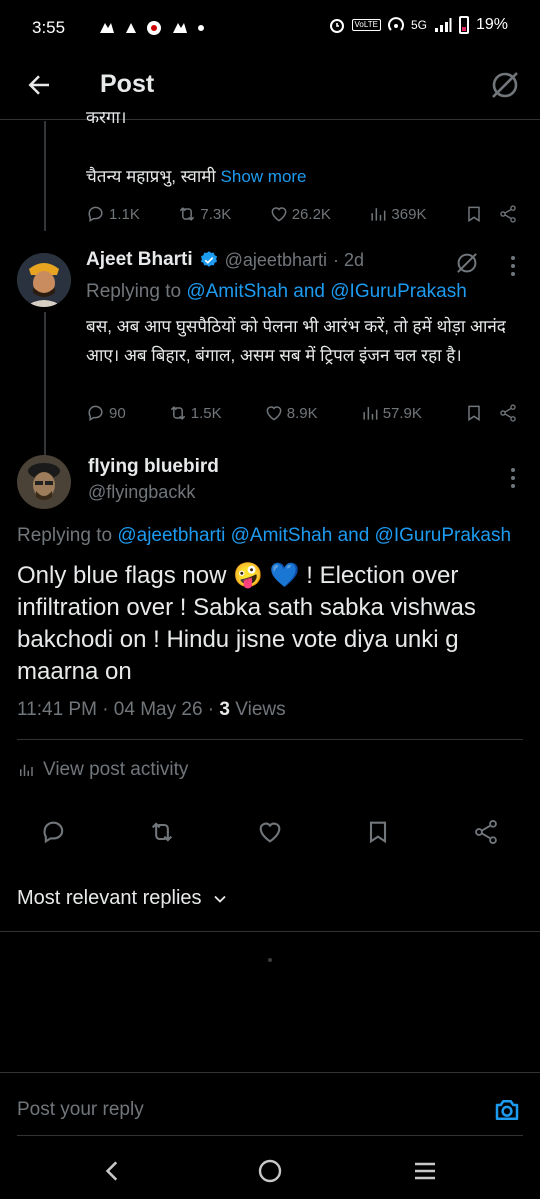 This screenshot has height=1199, width=540. I want to click on replying-to: Replying to @AmitShah and @IGuruPrakash, so click(276, 291).